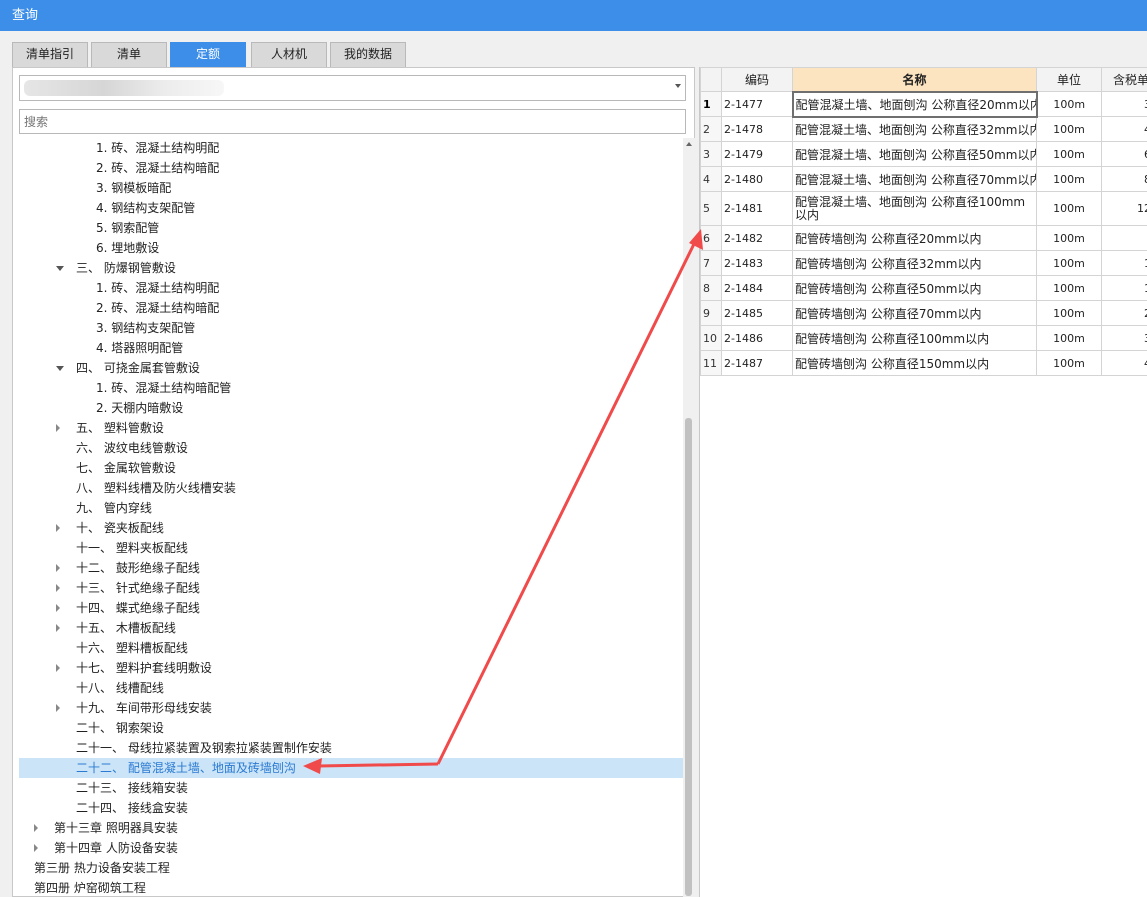  Describe the element at coordinates (351, 448) in the screenshot. I see `tree-item: 六、 波纹电线管敷设` at that location.